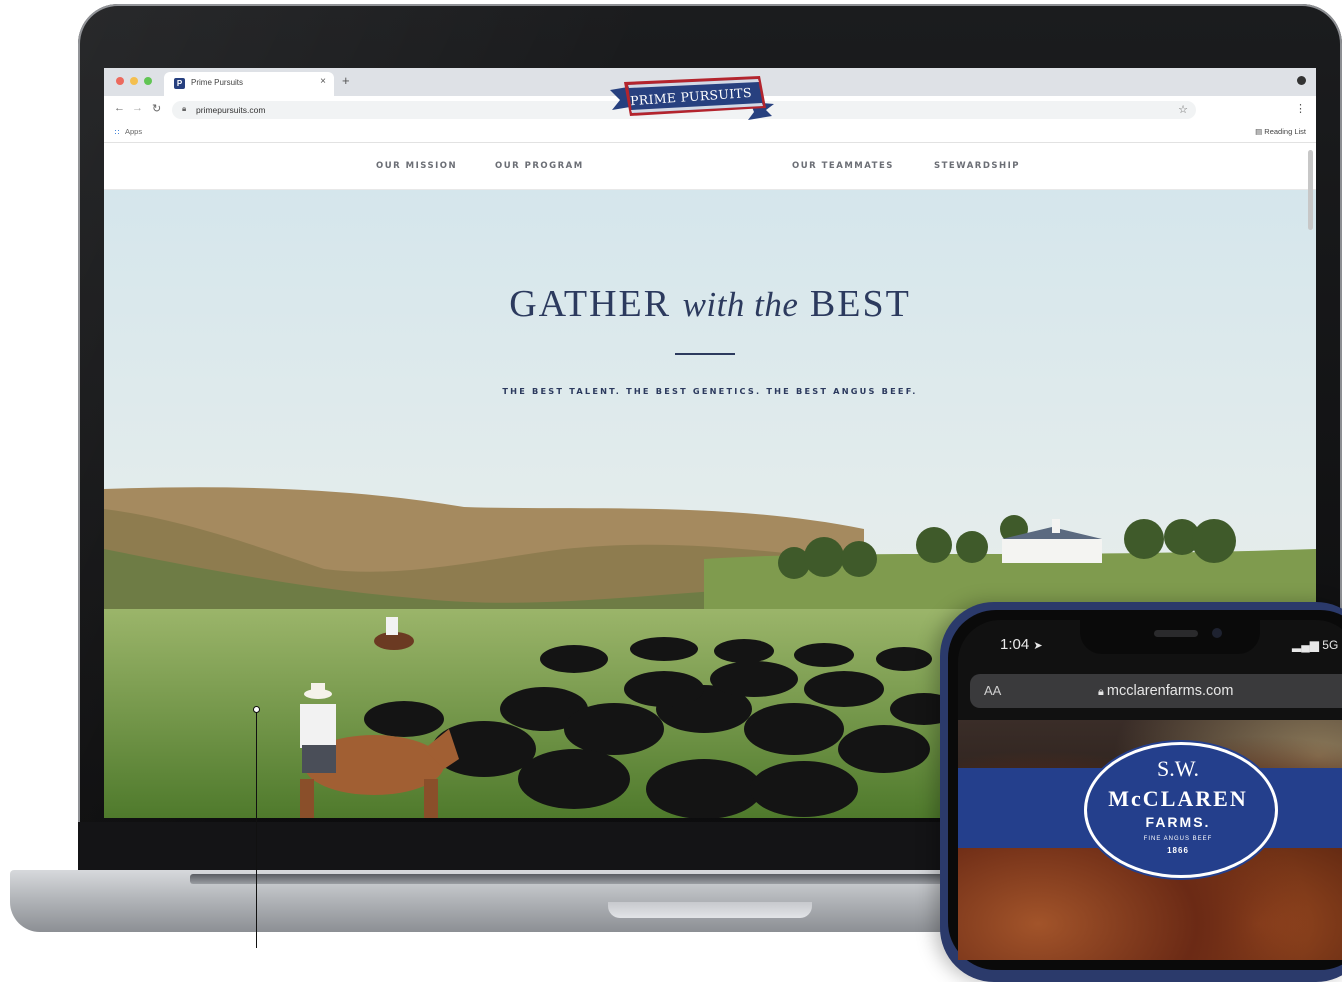 Image resolution: width=1342 pixels, height=982 pixels. What do you see at coordinates (230, 110) in the screenshot?
I see `address-bar-url: primepursuits.com` at bounding box center [230, 110].